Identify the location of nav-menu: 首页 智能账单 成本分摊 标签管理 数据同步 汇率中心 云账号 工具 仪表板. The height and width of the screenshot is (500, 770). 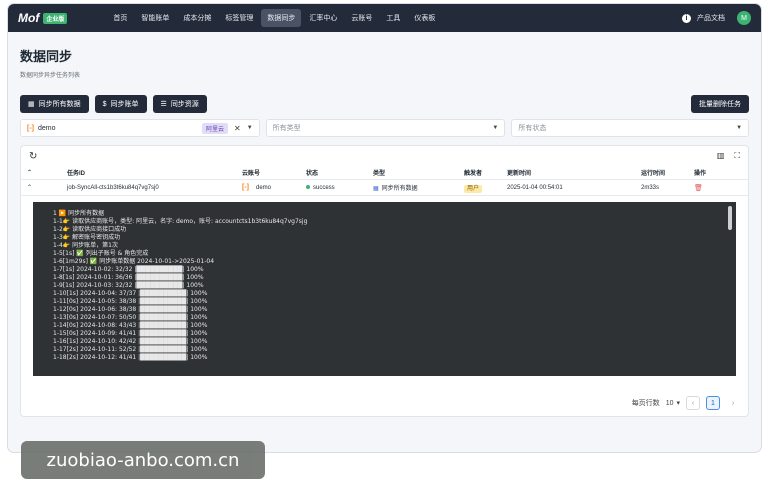
(274, 18).